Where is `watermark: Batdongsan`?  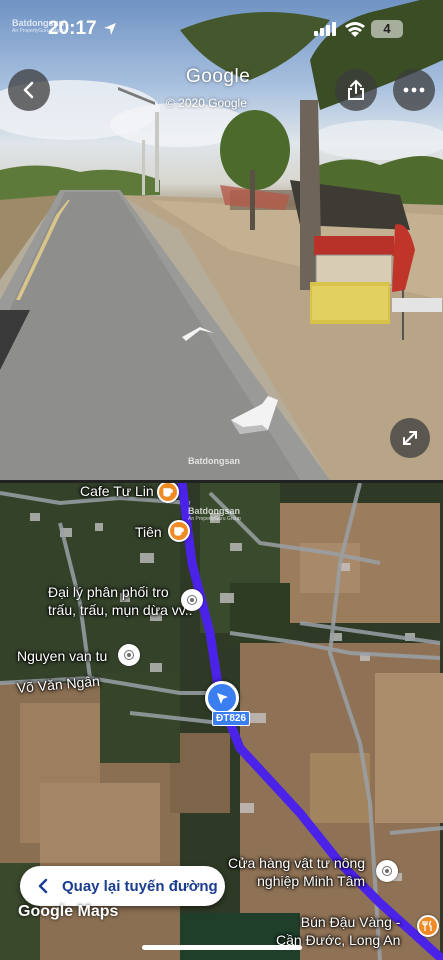 watermark: Batdongsan is located at coordinates (214, 461).